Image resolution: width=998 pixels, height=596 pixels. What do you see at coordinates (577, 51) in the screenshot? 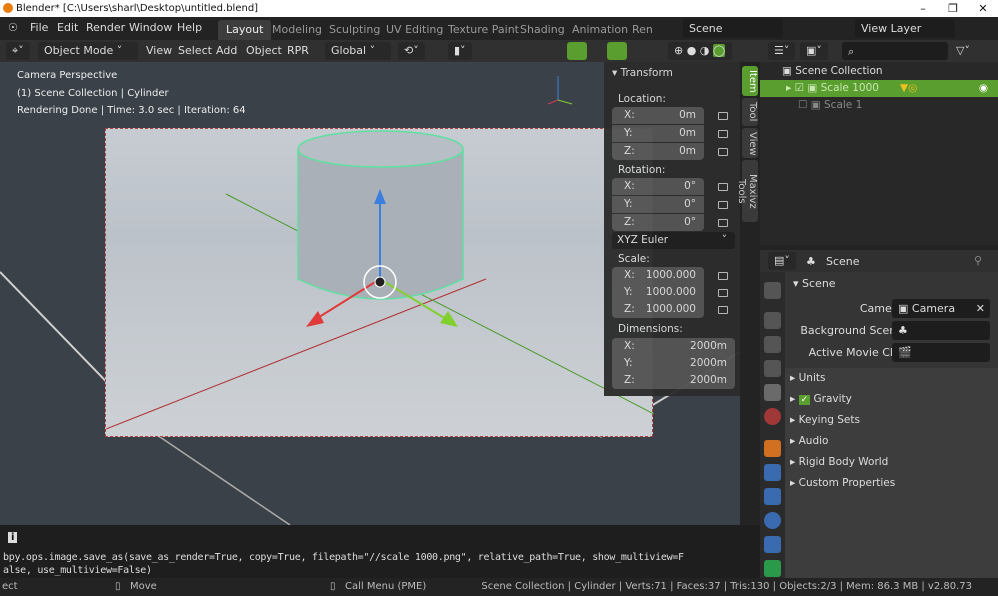
I see `gizmo-toggle-icon` at bounding box center [577, 51].